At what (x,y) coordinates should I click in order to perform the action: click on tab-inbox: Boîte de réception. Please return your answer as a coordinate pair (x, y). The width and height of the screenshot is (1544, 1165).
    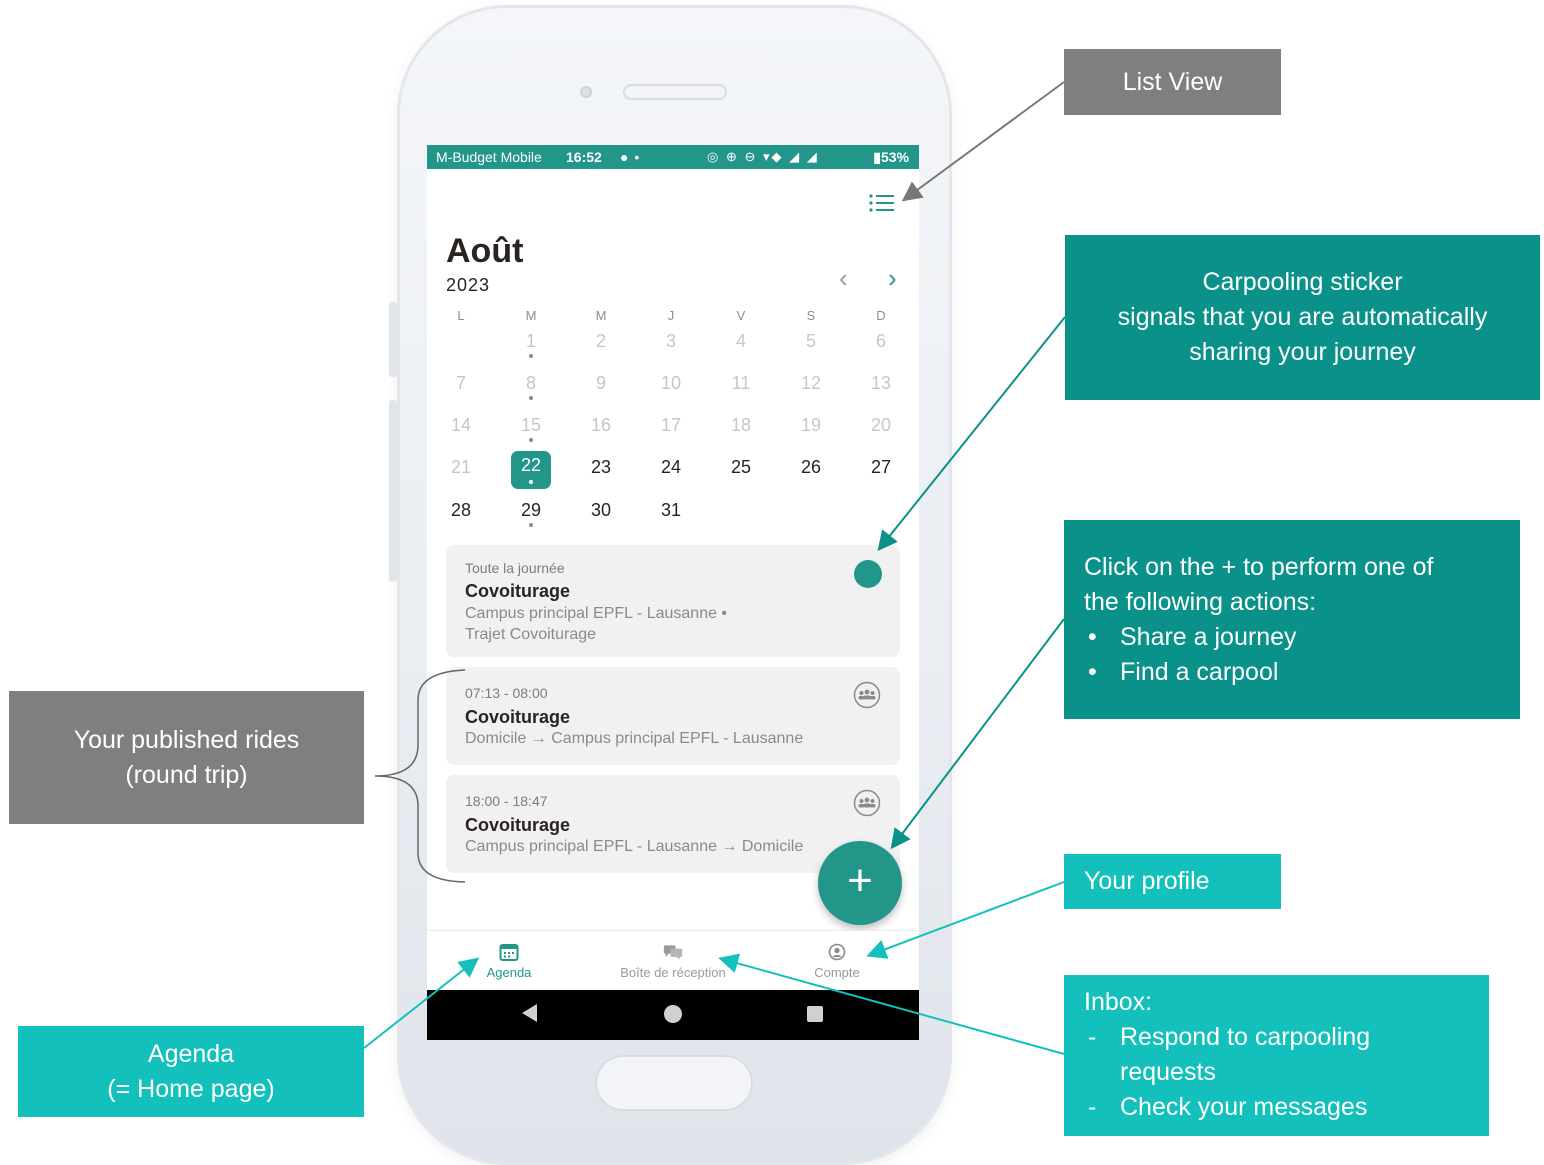
    Looking at the image, I should click on (673, 955).